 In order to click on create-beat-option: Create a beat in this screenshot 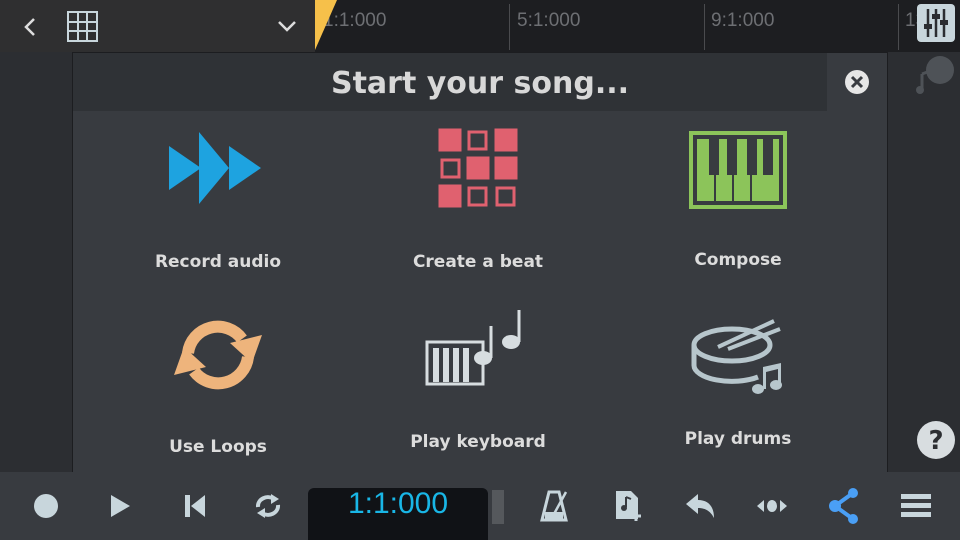, I will do `click(478, 200)`.